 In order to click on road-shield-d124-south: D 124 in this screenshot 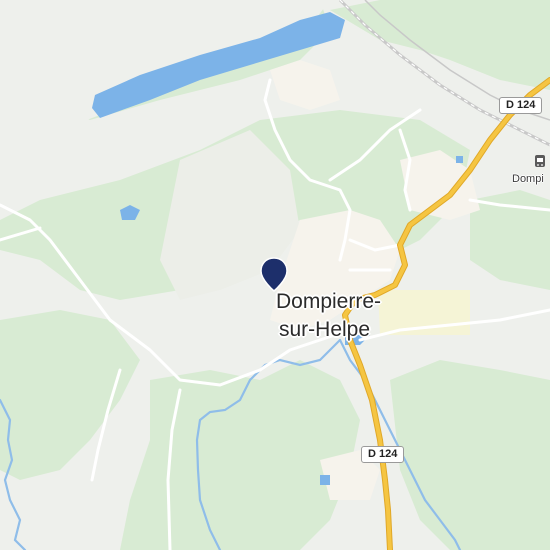, I will do `click(383, 454)`.